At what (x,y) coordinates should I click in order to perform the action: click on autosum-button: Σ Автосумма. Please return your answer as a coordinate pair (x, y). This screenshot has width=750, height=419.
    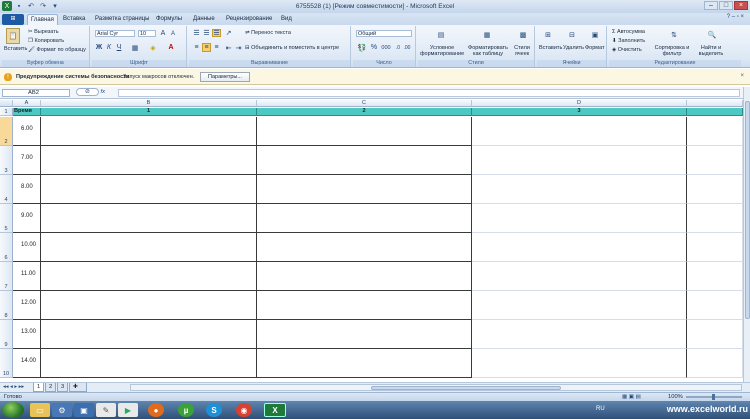
    Looking at the image, I should click on (628, 32).